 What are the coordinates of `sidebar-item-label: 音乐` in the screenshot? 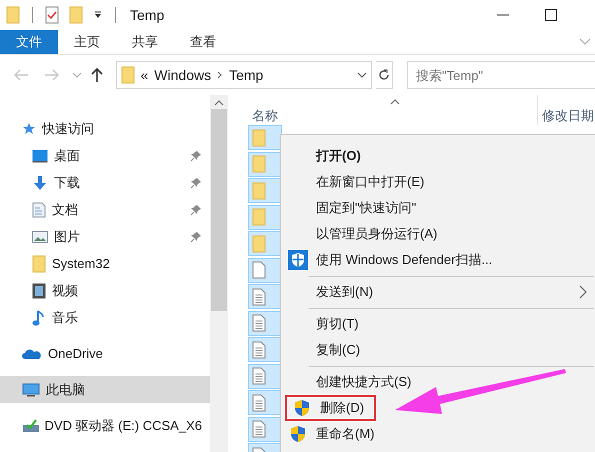 It's located at (65, 317).